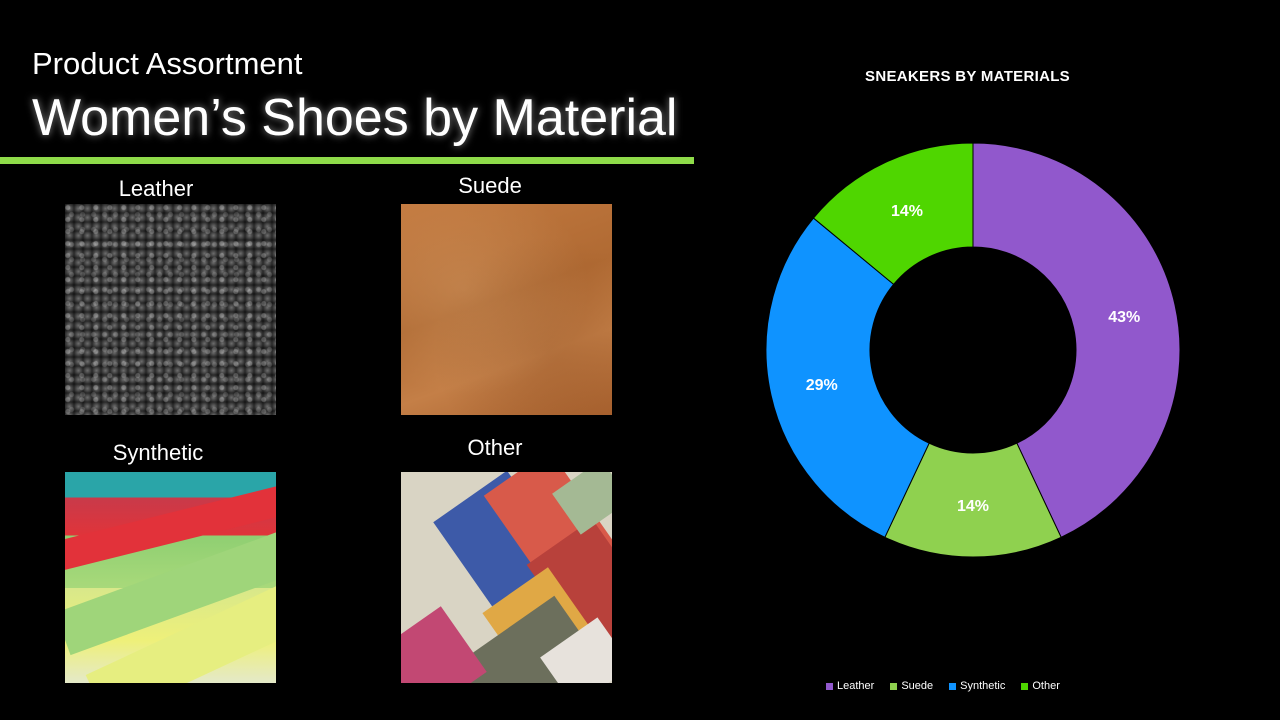  I want to click on synthetic-fabric-image, so click(170, 577).